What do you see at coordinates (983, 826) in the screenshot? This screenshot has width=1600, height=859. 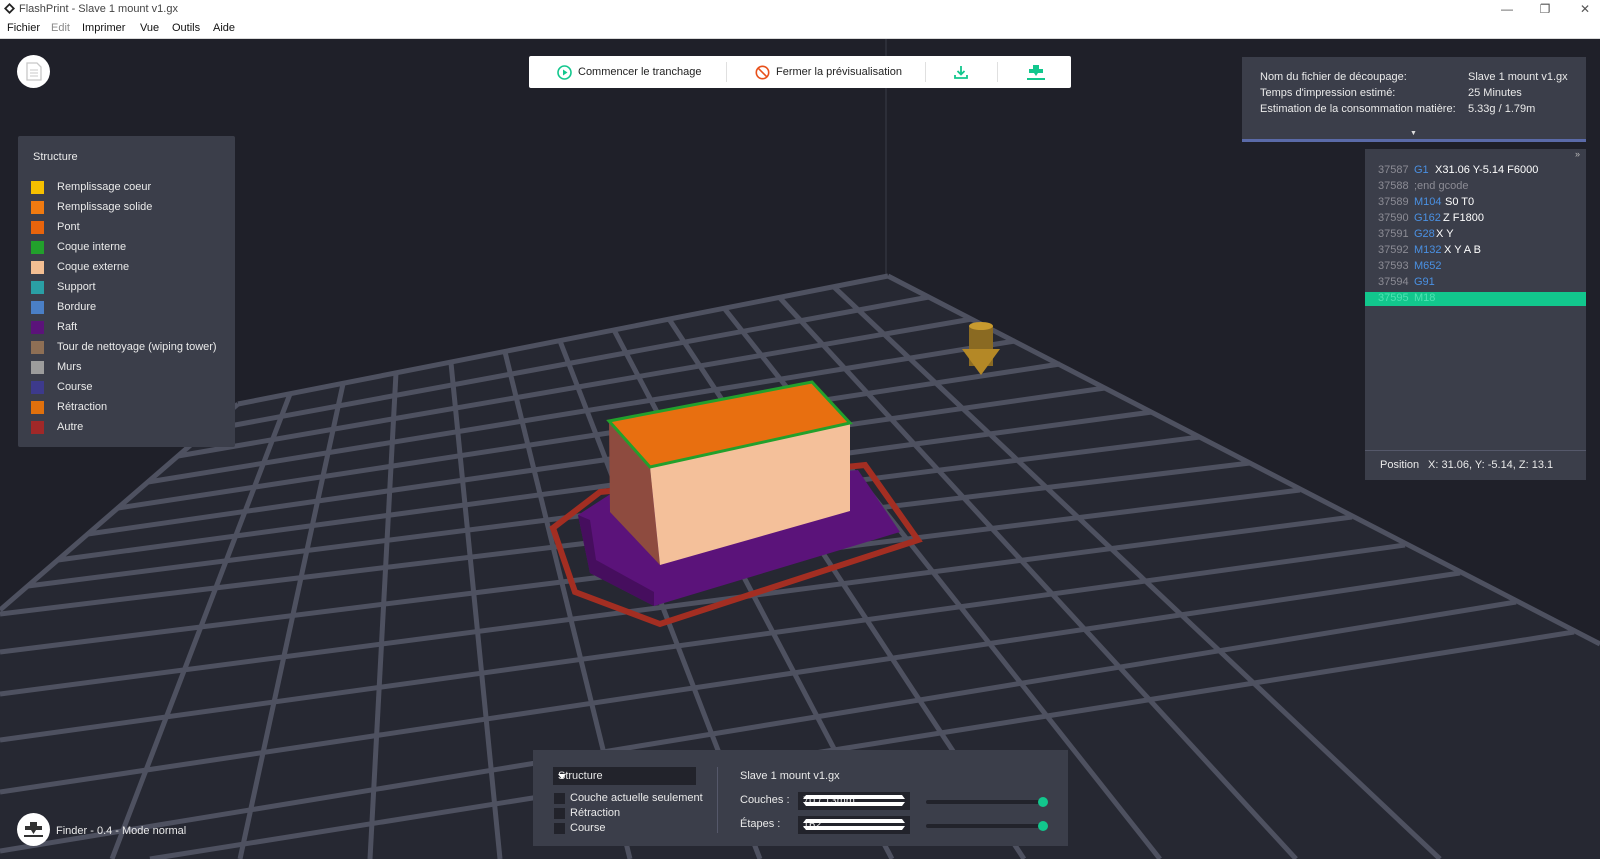 I see `steps-slider-track` at bounding box center [983, 826].